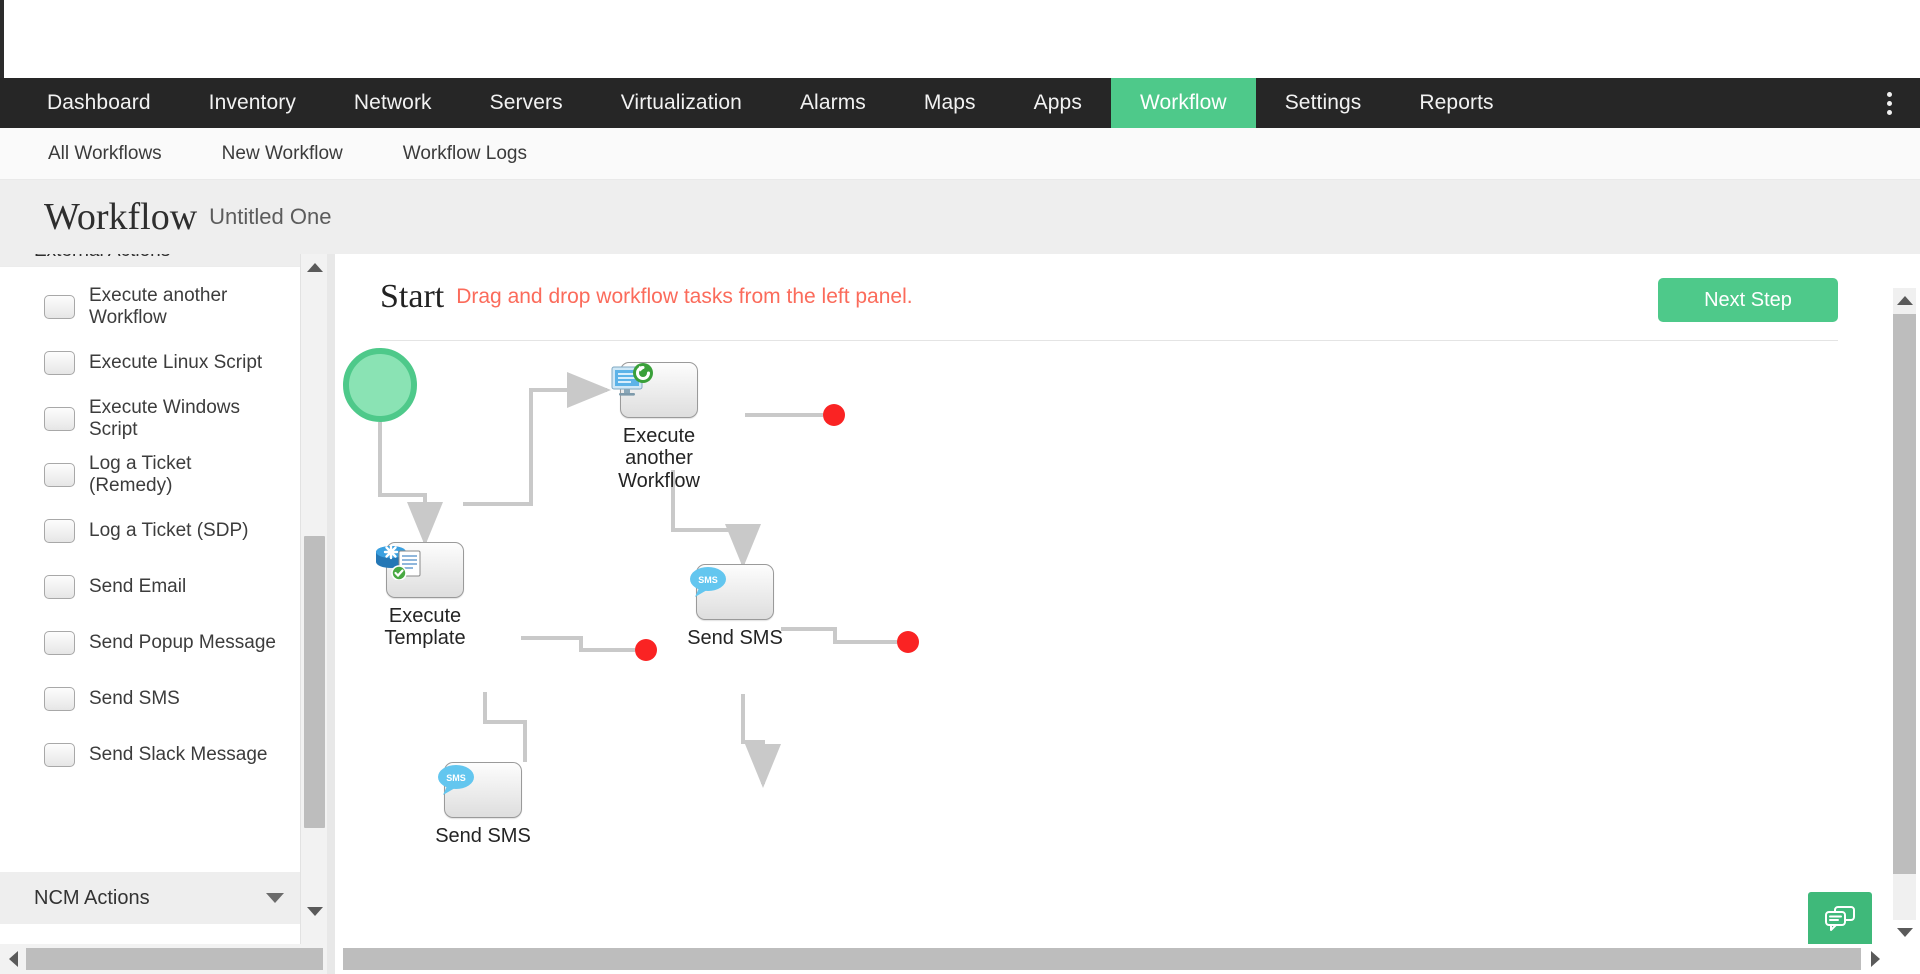 Image resolution: width=1920 pixels, height=974 pixels. I want to click on palette-item-execute-windows-script: Execute Windows Script, so click(150, 419).